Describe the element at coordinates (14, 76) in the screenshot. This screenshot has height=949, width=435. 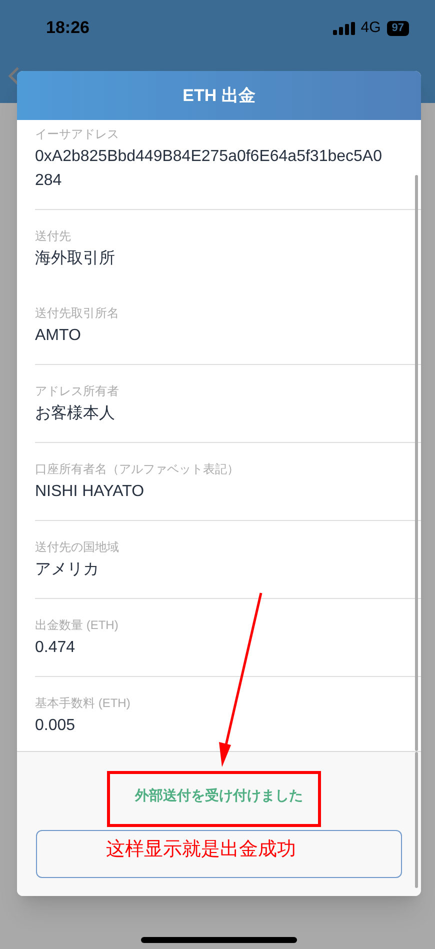
I see `back-chevron-icon` at that location.